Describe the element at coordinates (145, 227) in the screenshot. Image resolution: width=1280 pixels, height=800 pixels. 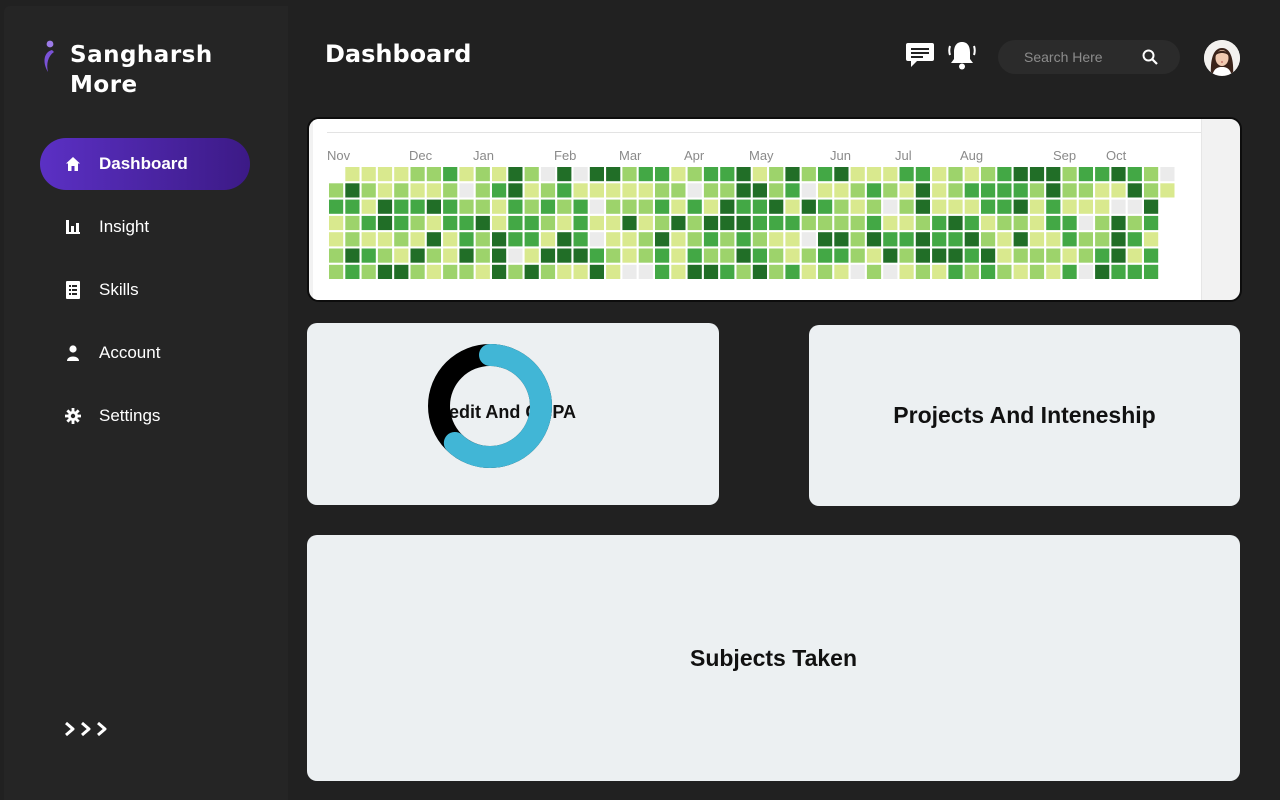
I see `sidebar-item-insight: Insight` at that location.